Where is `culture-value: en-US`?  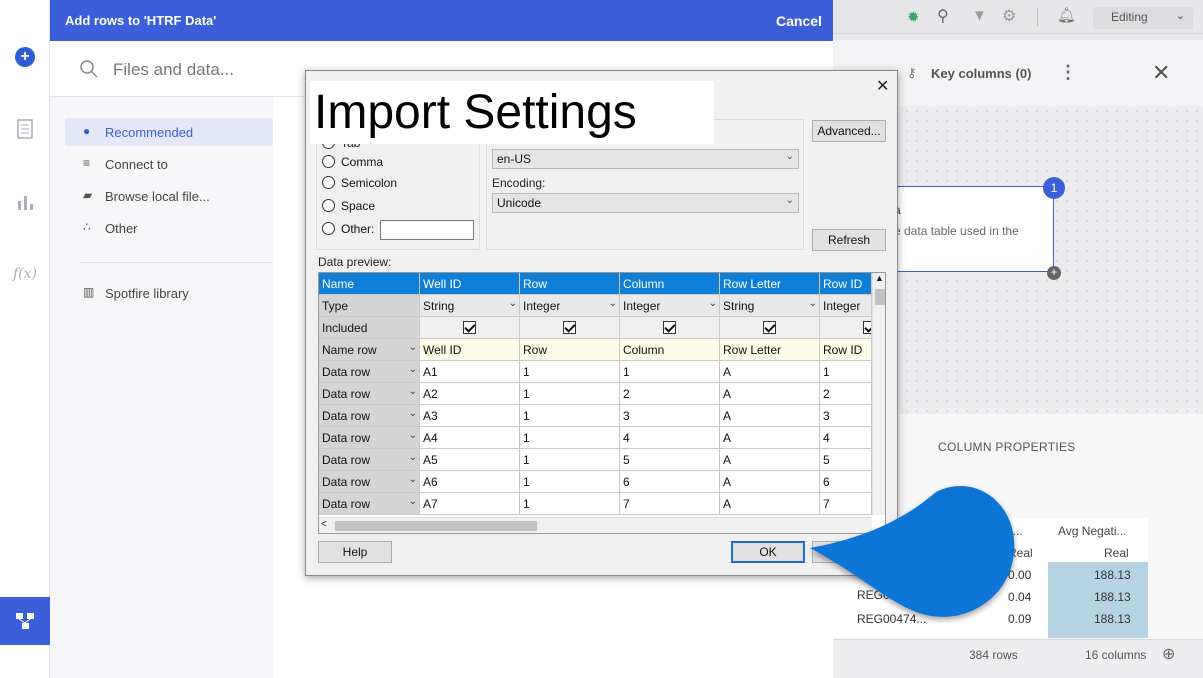
culture-value: en-US is located at coordinates (514, 159).